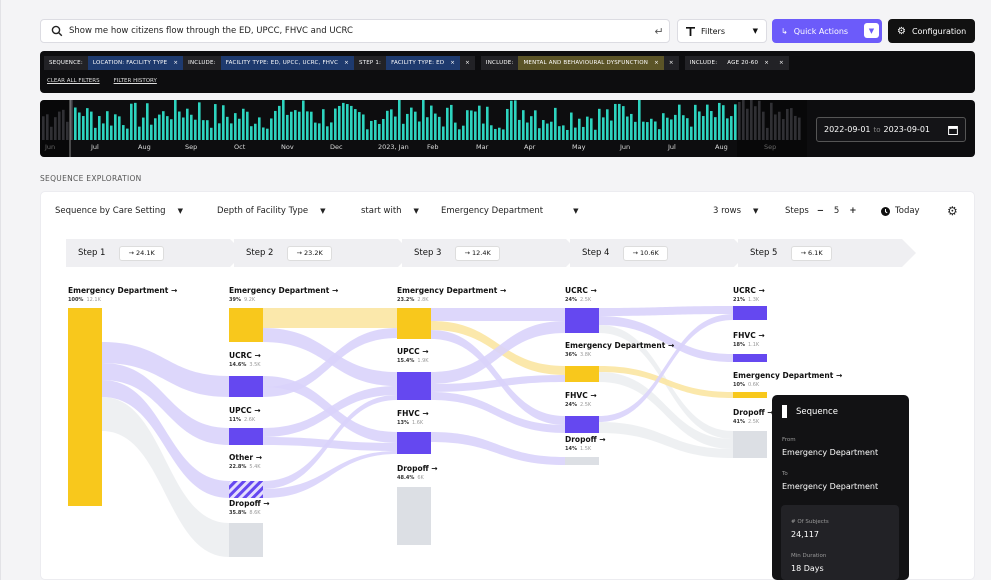 This screenshot has height=580, width=991. What do you see at coordinates (578, 405) in the screenshot?
I see `node-stats: 24% 2.5K` at bounding box center [578, 405].